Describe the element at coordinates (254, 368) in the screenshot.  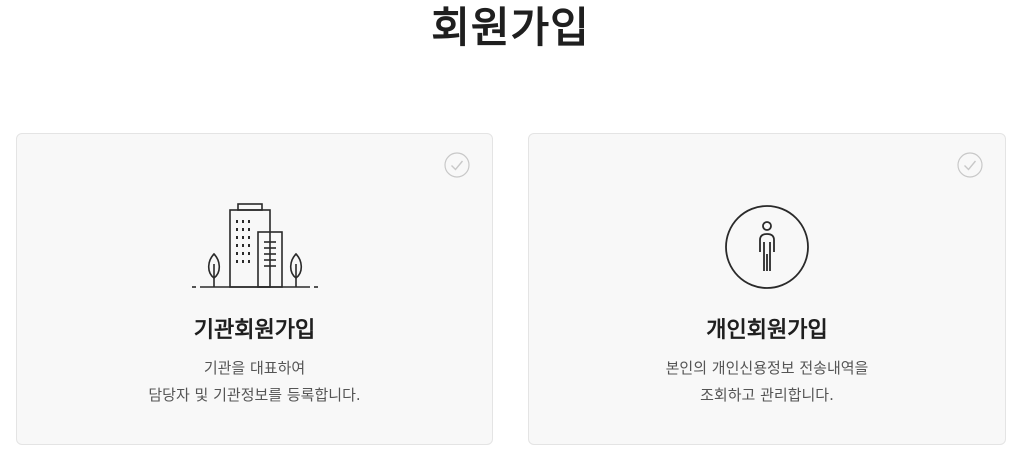
I see `org-desc-line-1: 기관을 대표하여` at that location.